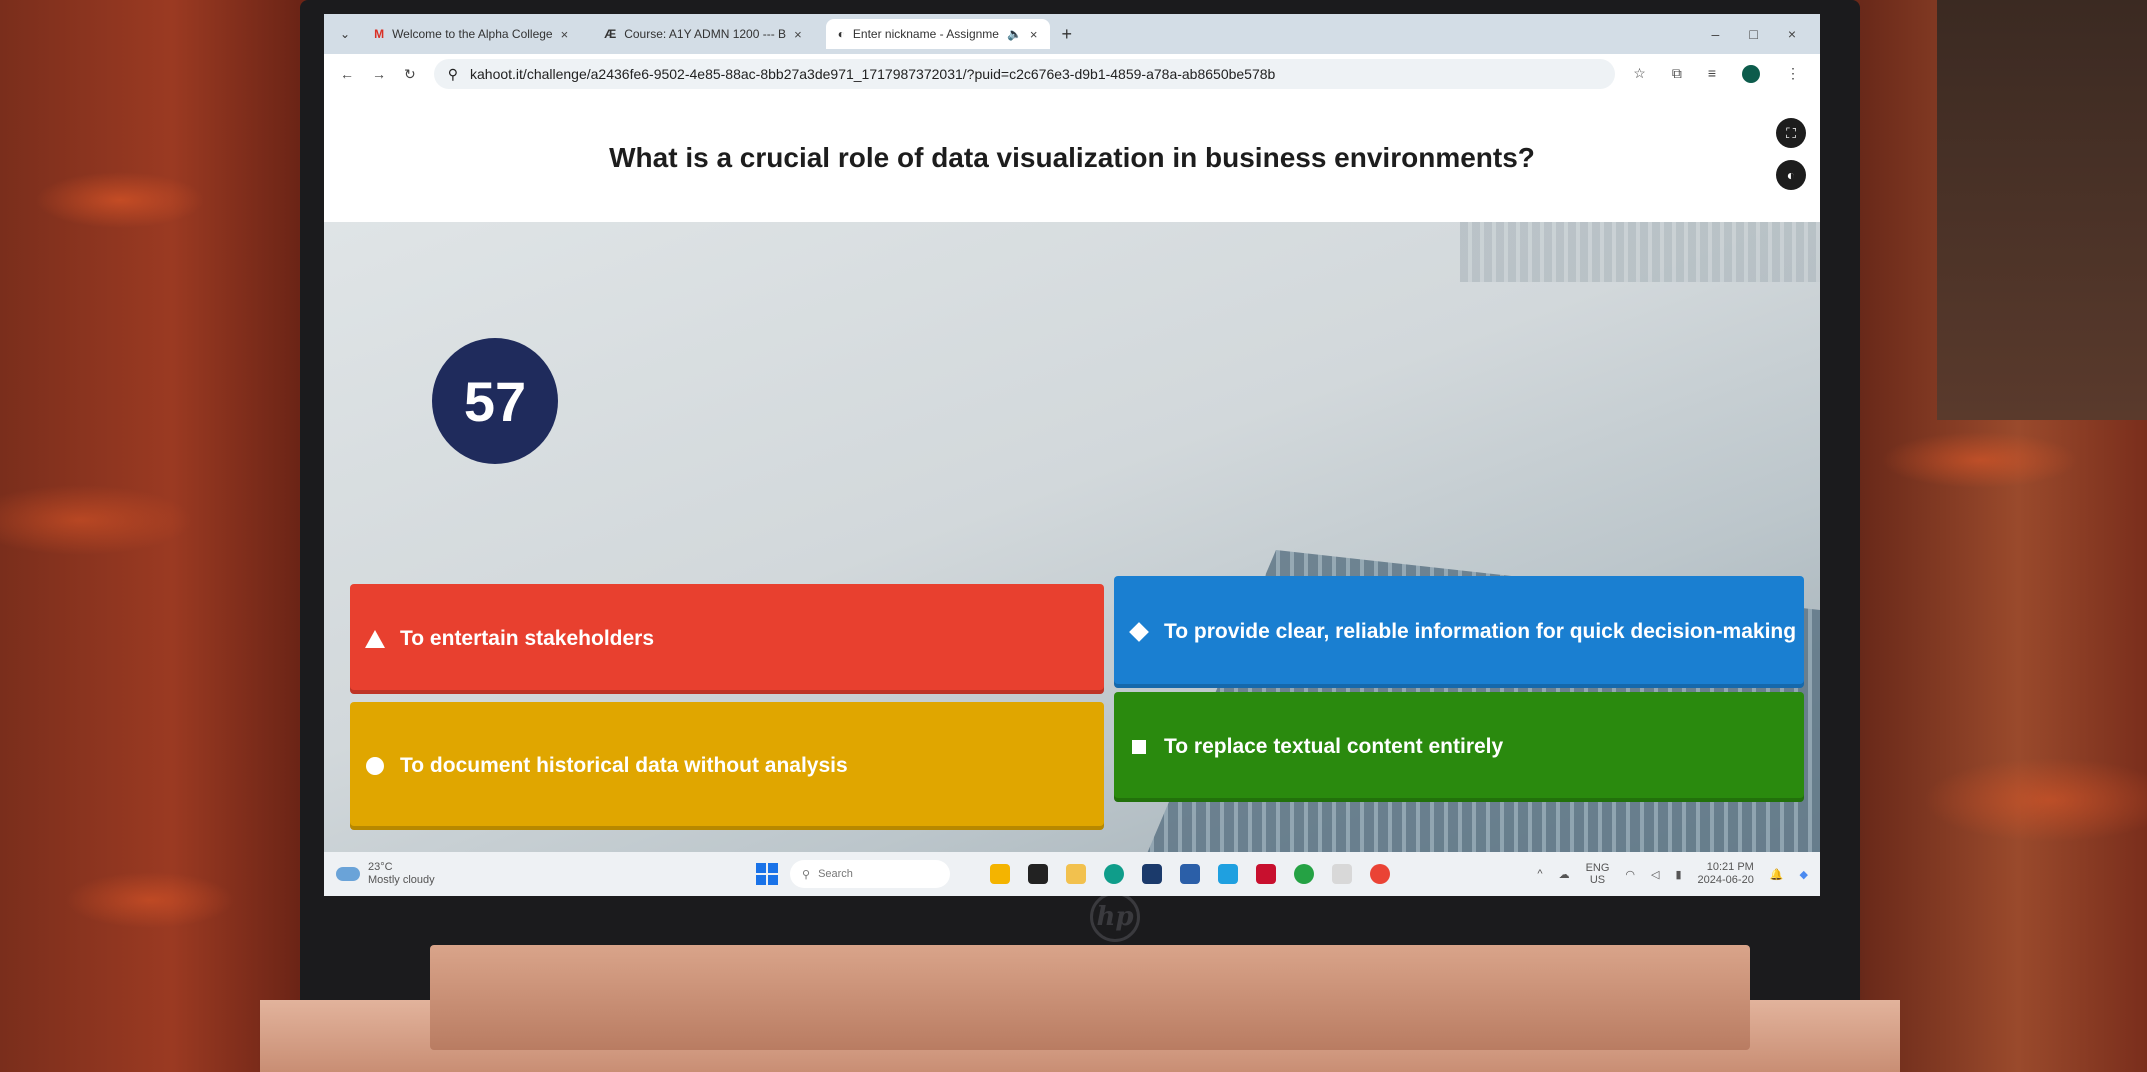 This screenshot has height=1072, width=2147. What do you see at coordinates (1076, 874) in the screenshot?
I see `file-explorer-icon` at bounding box center [1076, 874].